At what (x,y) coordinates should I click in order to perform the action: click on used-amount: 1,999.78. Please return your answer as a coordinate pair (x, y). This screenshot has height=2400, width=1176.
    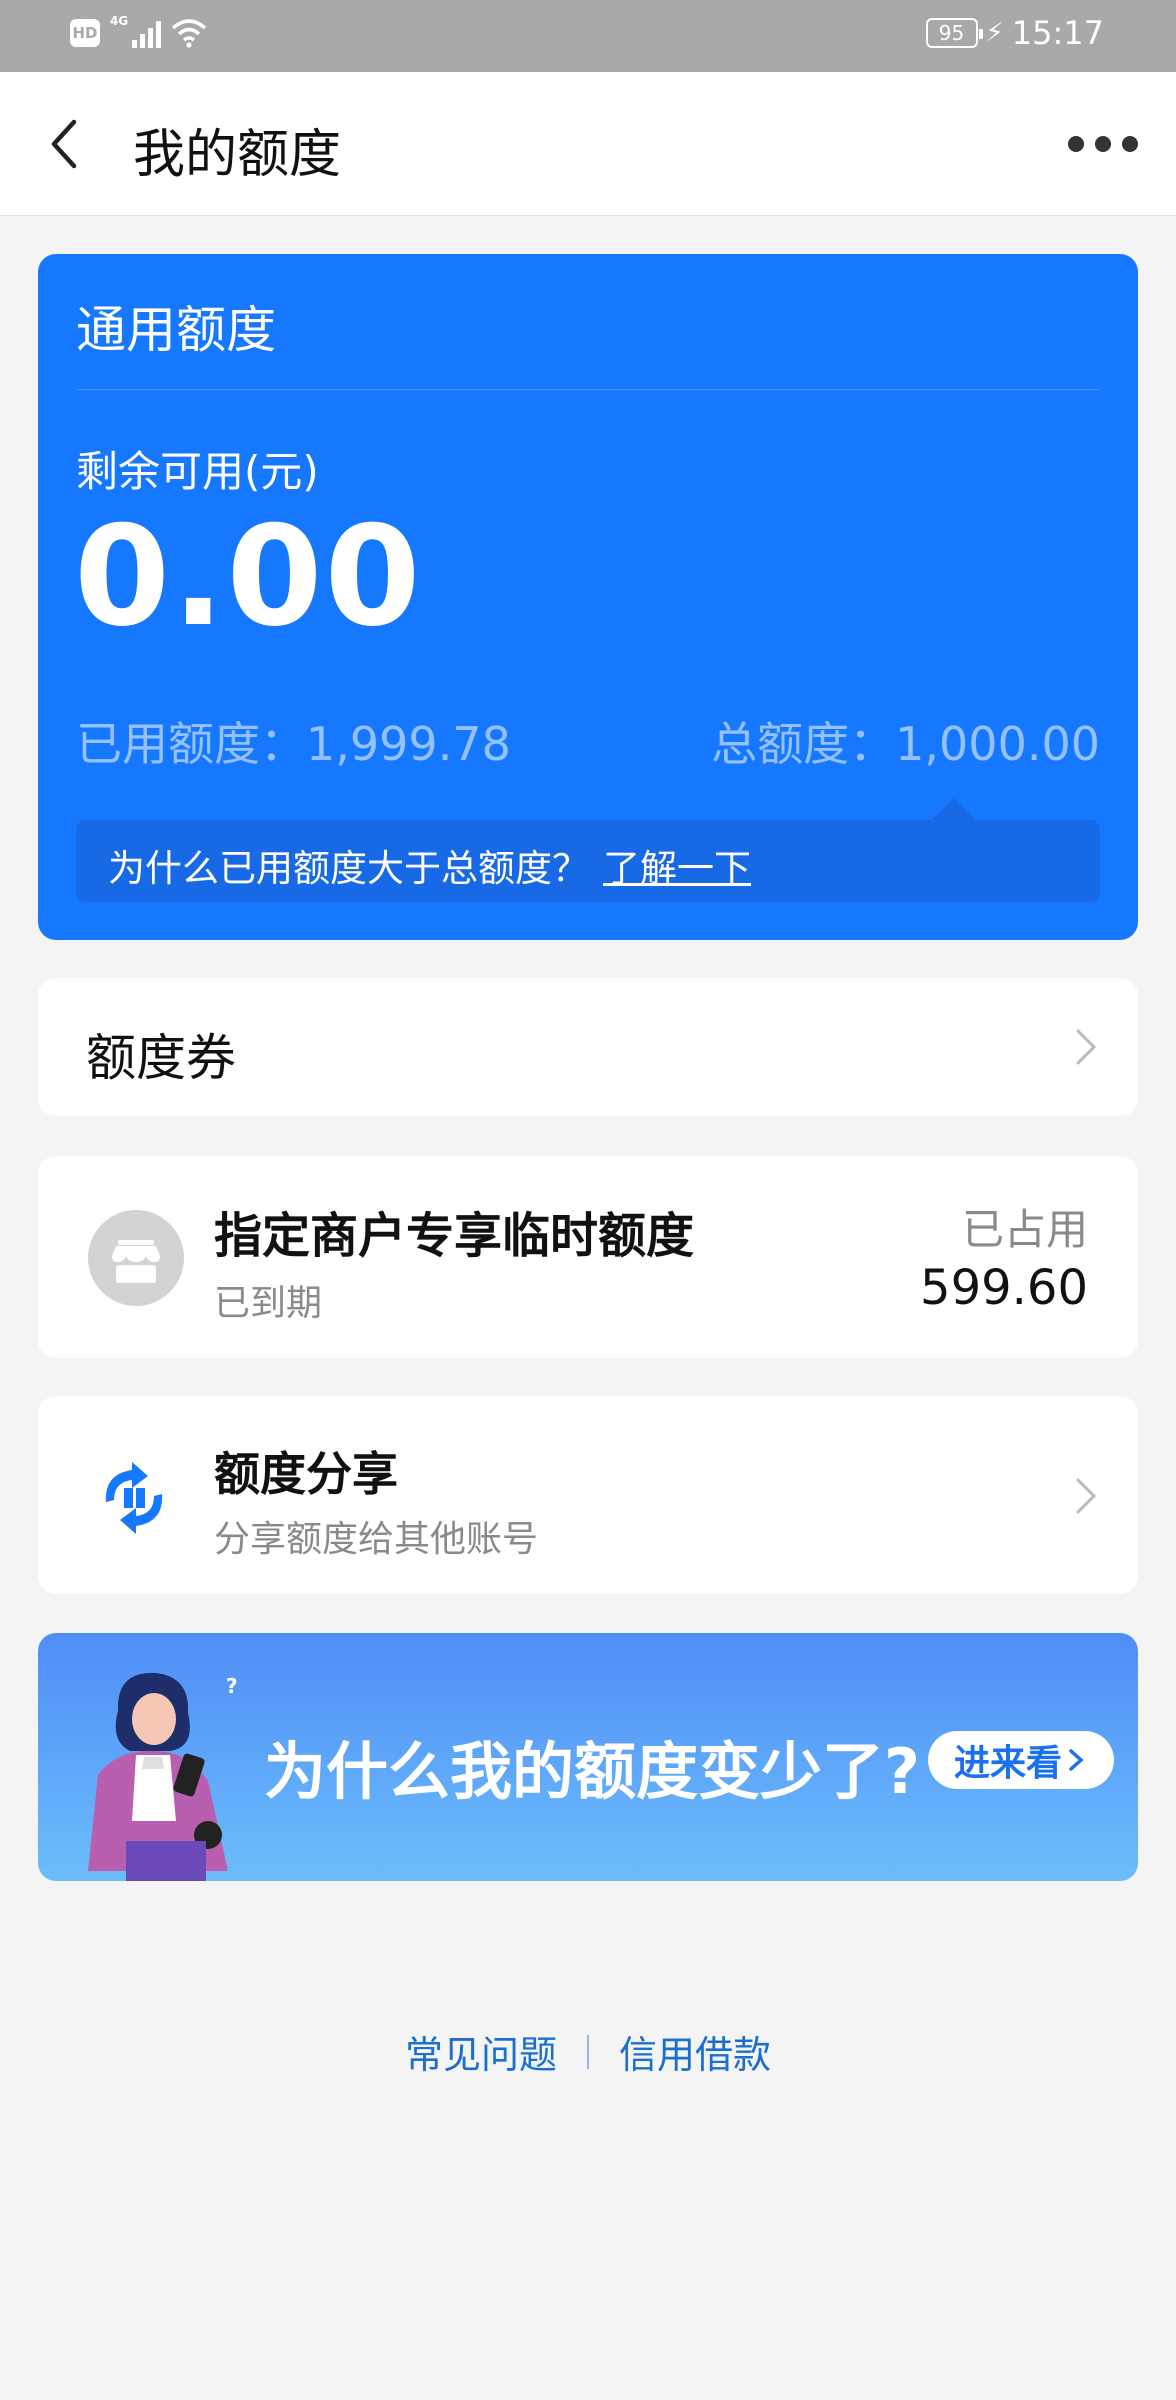
    Looking at the image, I should click on (408, 744).